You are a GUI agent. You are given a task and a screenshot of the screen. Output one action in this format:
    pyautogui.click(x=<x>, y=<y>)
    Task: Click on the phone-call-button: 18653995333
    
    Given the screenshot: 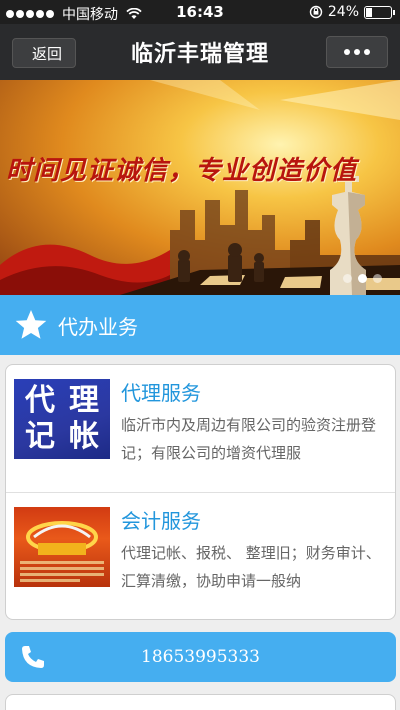 What is the action you would take?
    pyautogui.click(x=200, y=657)
    